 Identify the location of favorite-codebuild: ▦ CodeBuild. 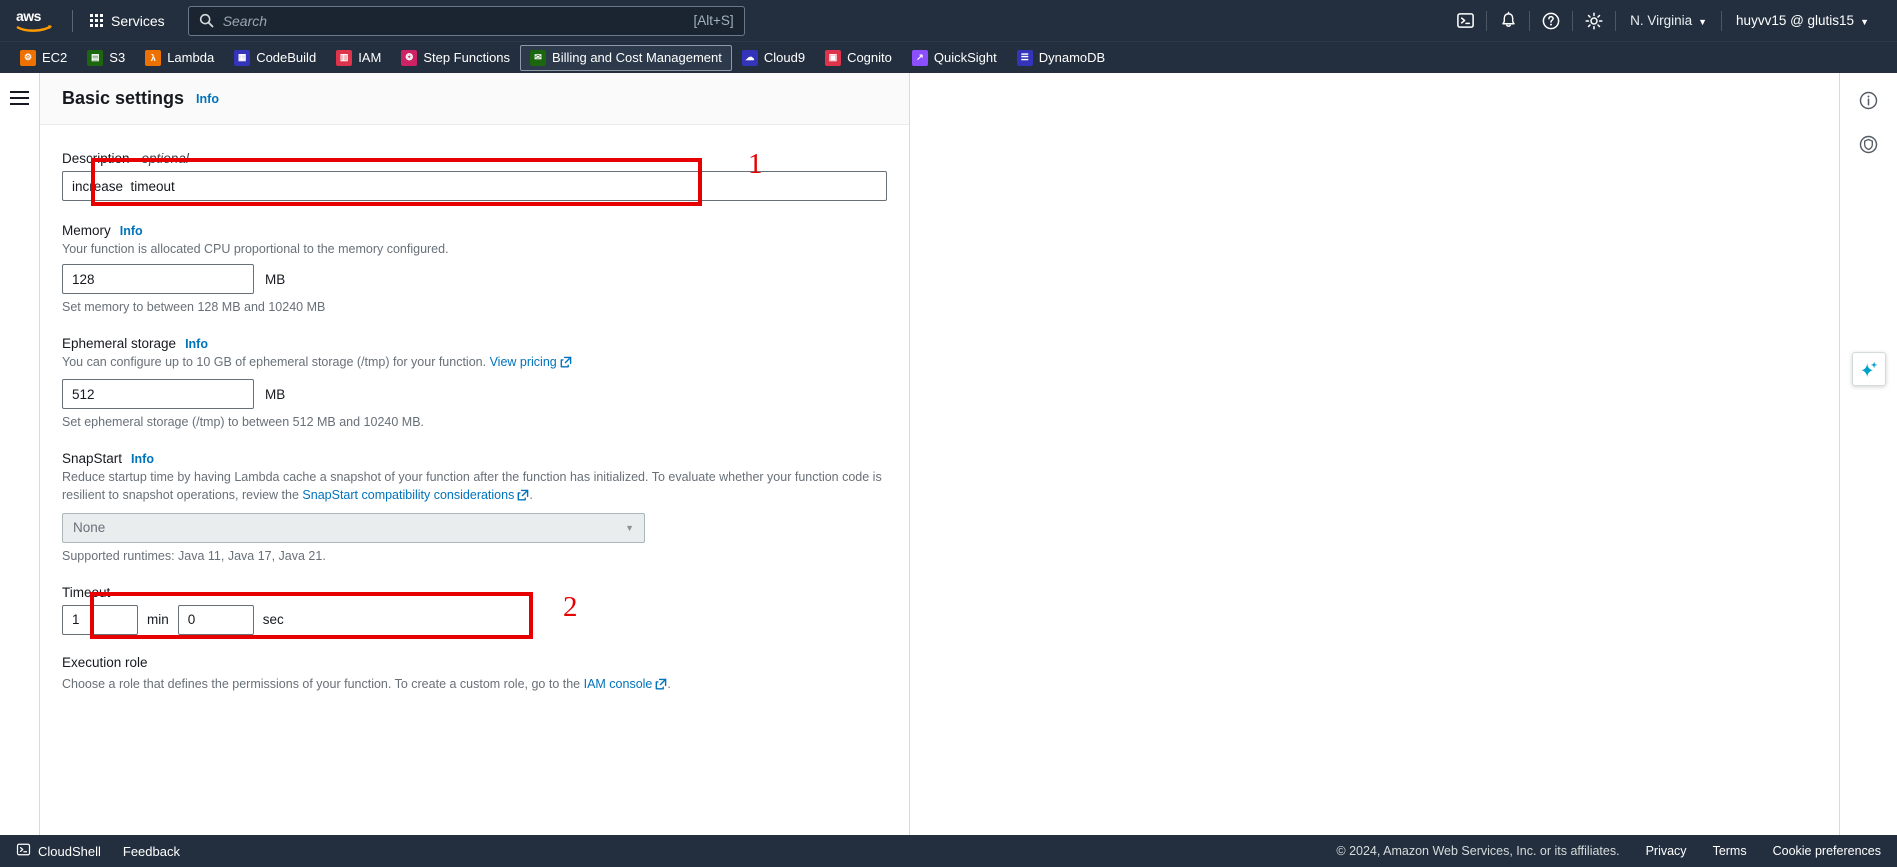
(275, 58).